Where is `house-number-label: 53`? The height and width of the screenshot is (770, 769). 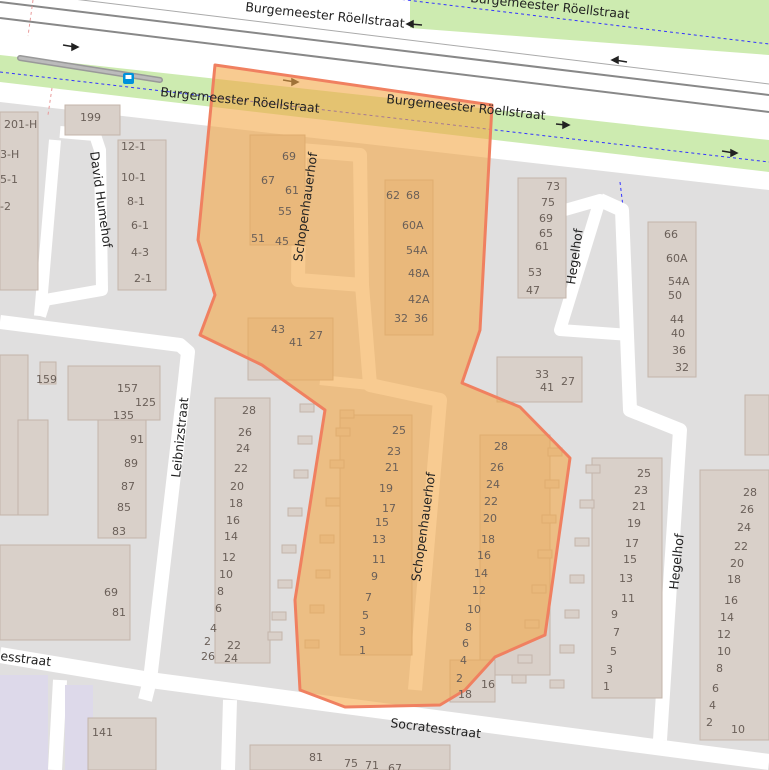
house-number-label: 53 is located at coordinates (535, 272).